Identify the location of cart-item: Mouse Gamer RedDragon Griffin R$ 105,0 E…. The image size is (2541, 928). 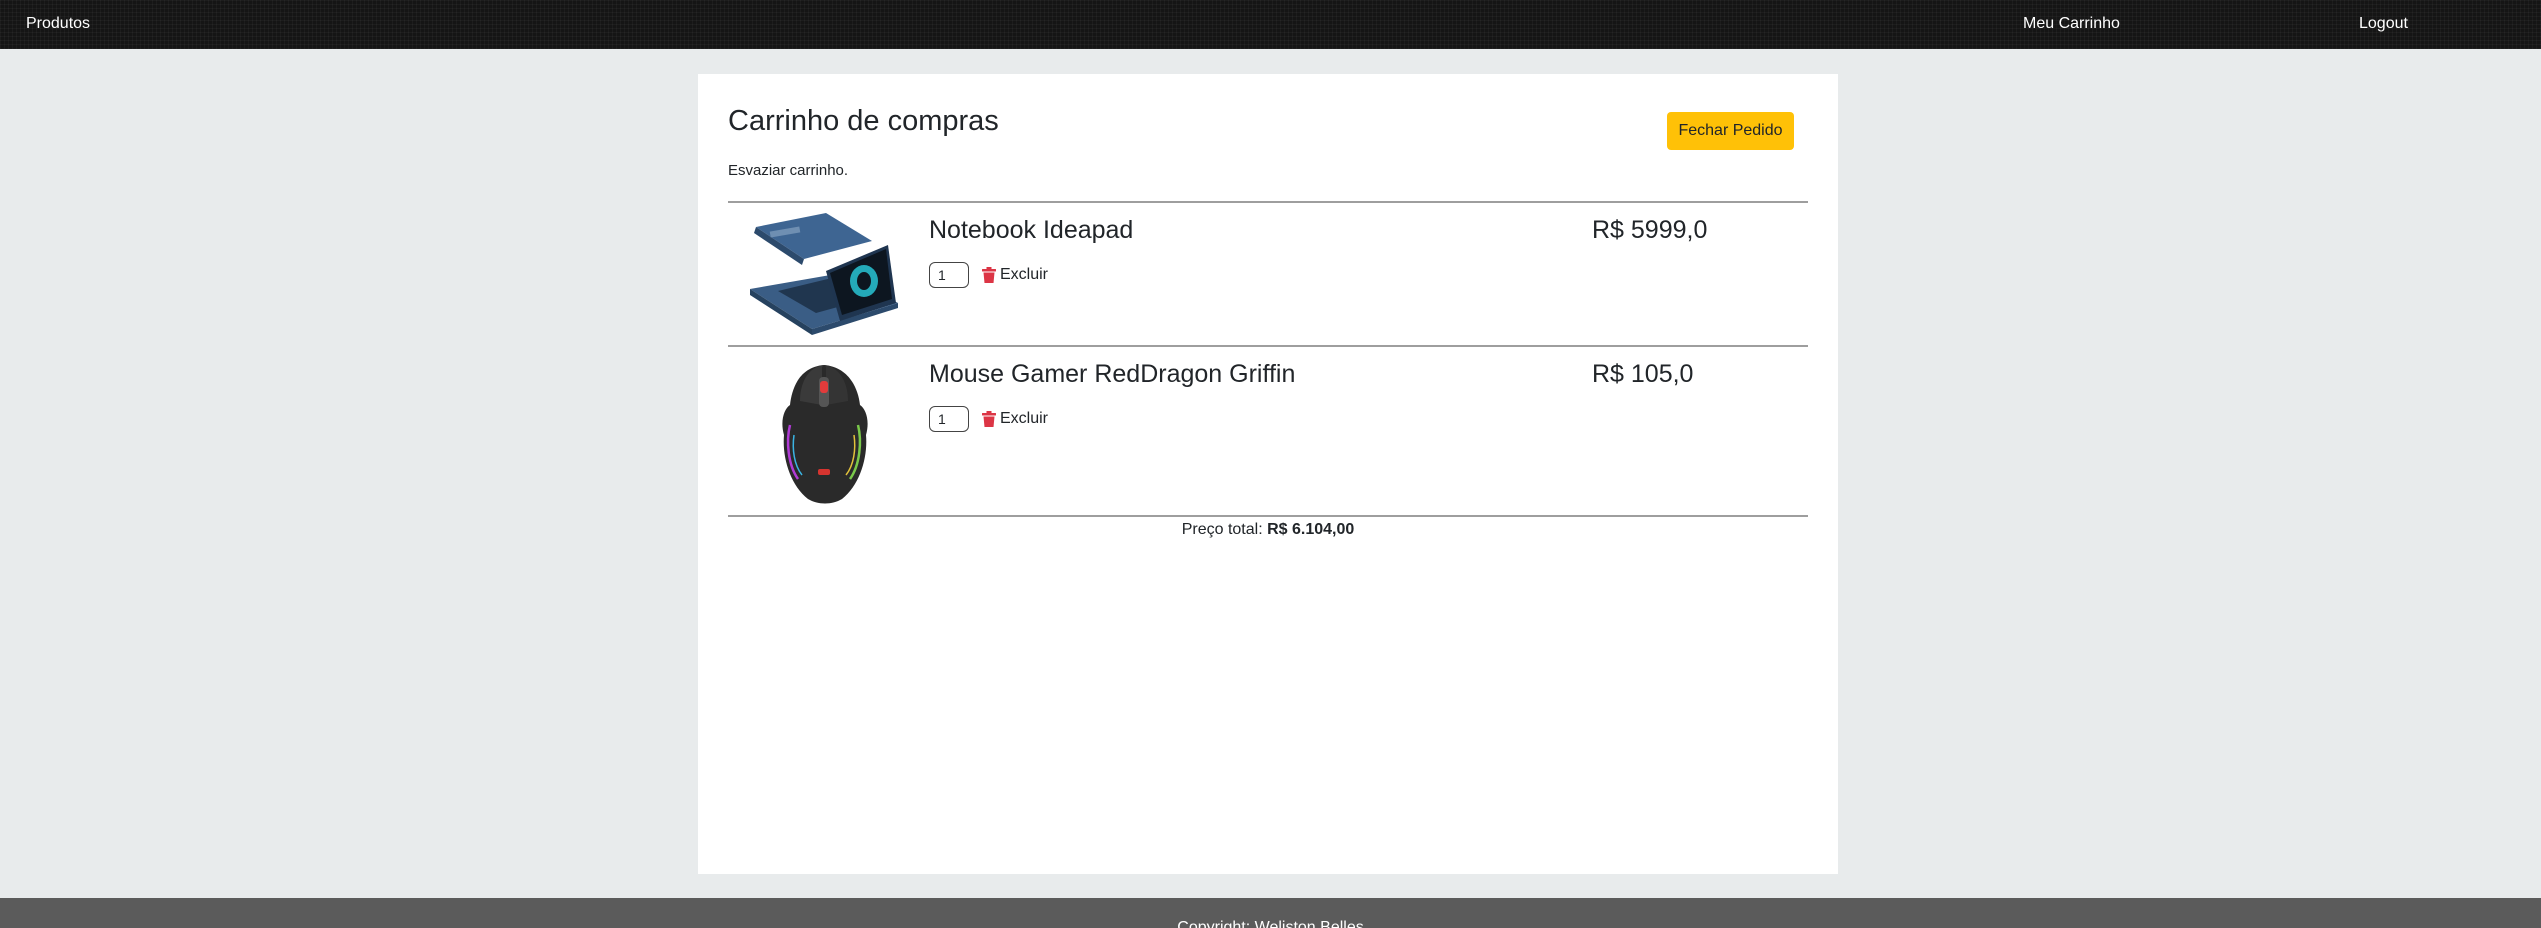
(1268, 431).